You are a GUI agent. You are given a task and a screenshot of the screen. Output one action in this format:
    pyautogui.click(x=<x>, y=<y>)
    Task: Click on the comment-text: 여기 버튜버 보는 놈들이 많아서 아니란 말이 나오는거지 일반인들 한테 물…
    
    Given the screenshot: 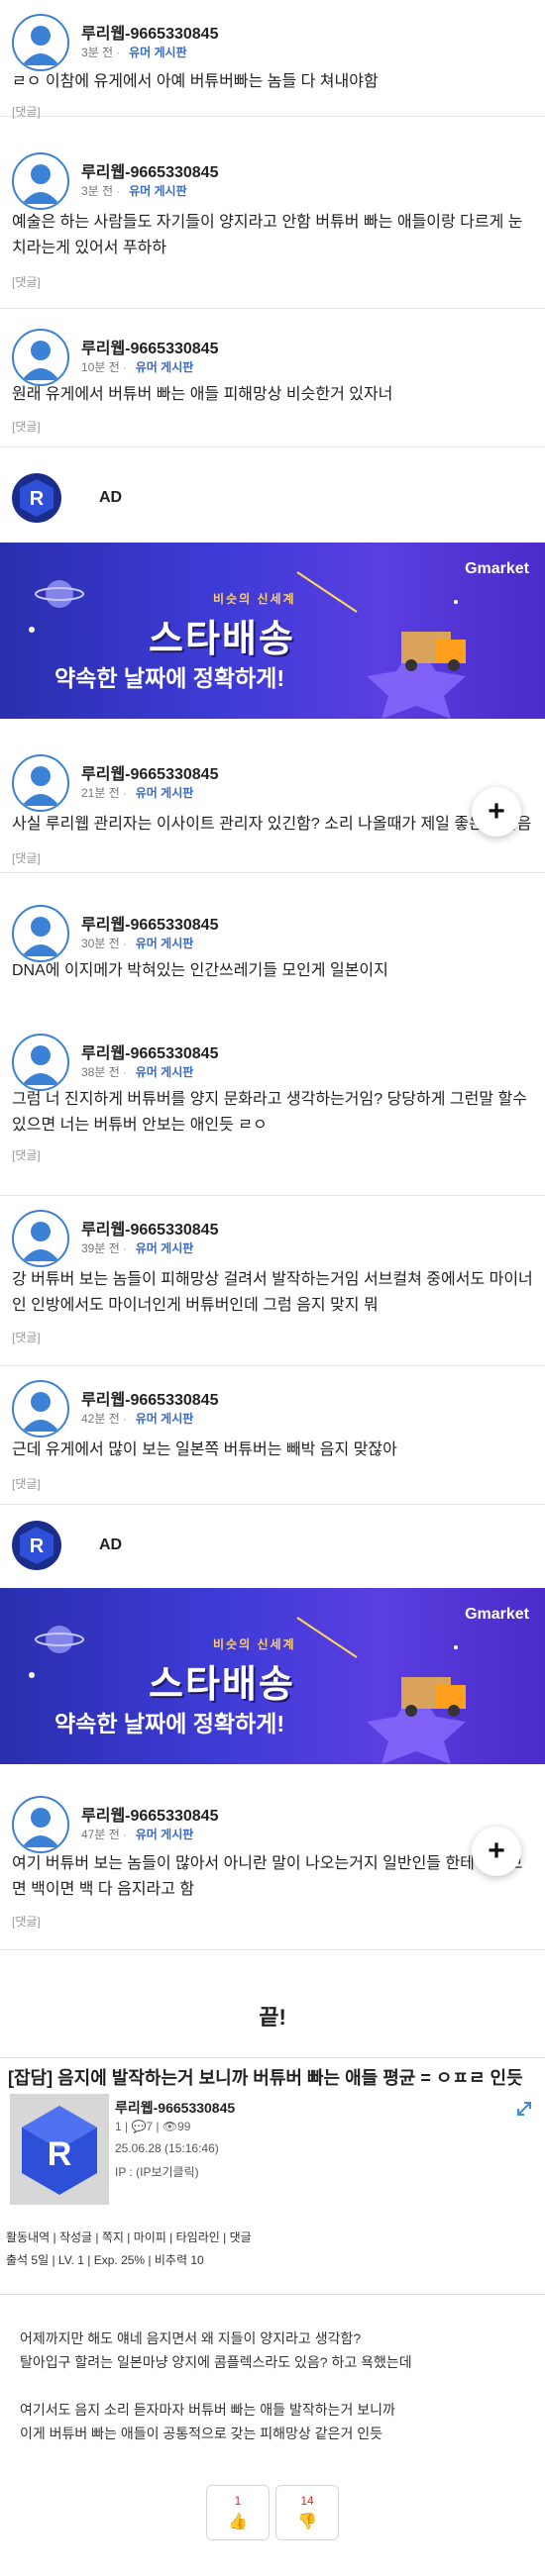 What is the action you would take?
    pyautogui.click(x=267, y=1877)
    